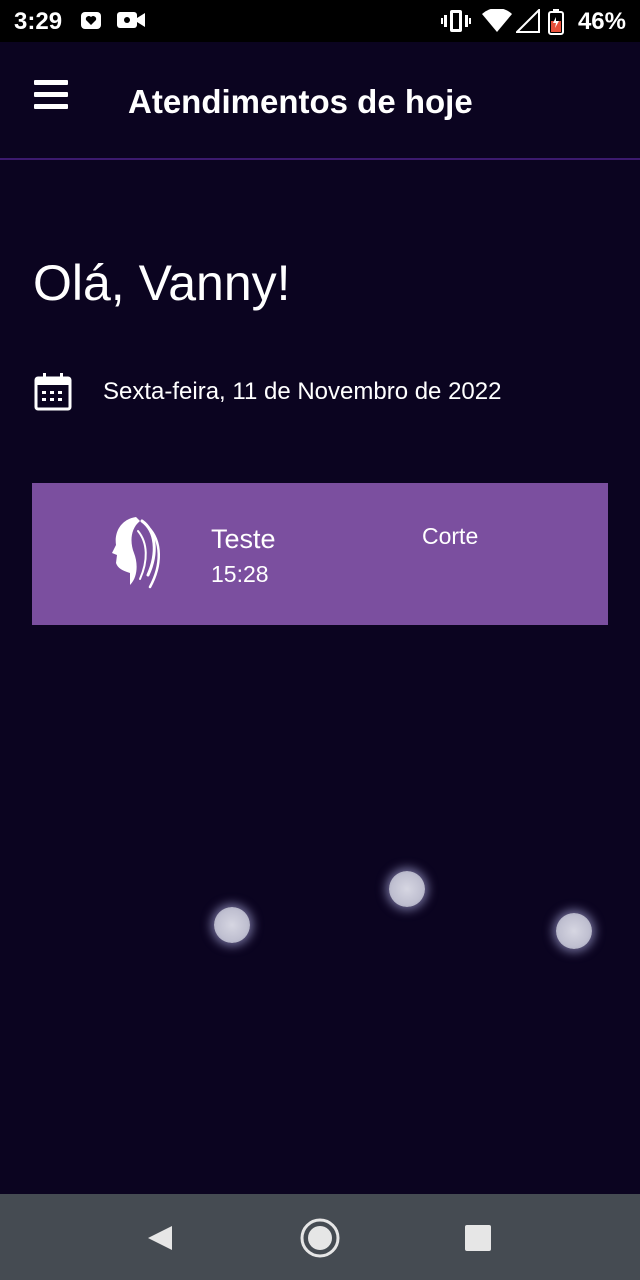 The height and width of the screenshot is (1280, 640). Describe the element at coordinates (243, 539) in the screenshot. I see `client-name: Teste` at that location.